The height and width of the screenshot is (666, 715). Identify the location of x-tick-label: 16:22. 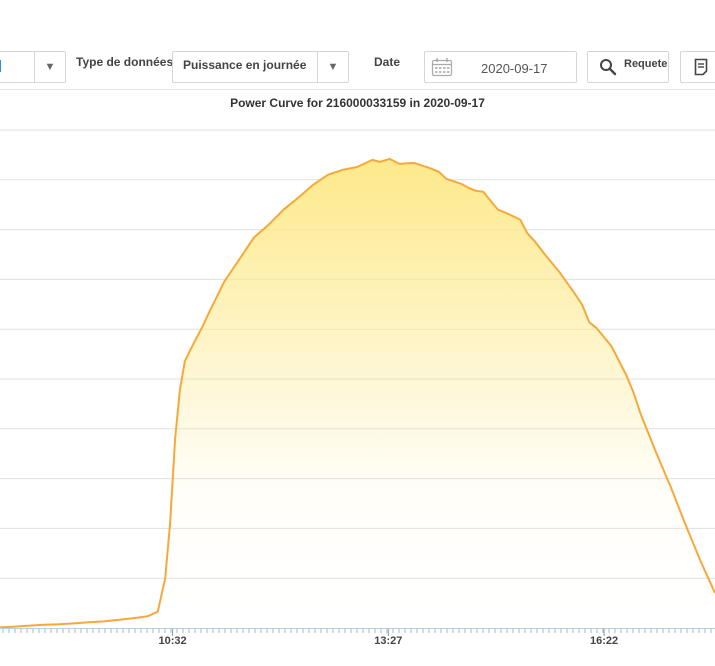
(604, 641).